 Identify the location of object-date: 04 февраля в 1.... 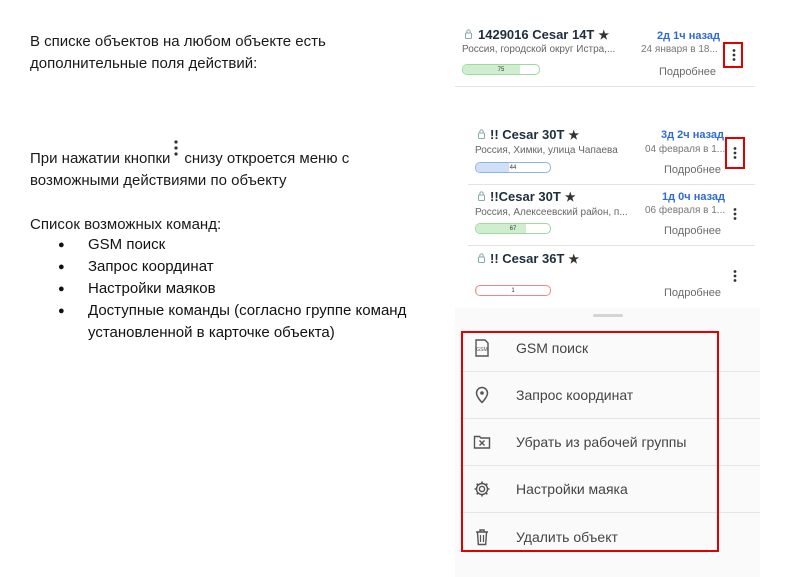
(685, 149).